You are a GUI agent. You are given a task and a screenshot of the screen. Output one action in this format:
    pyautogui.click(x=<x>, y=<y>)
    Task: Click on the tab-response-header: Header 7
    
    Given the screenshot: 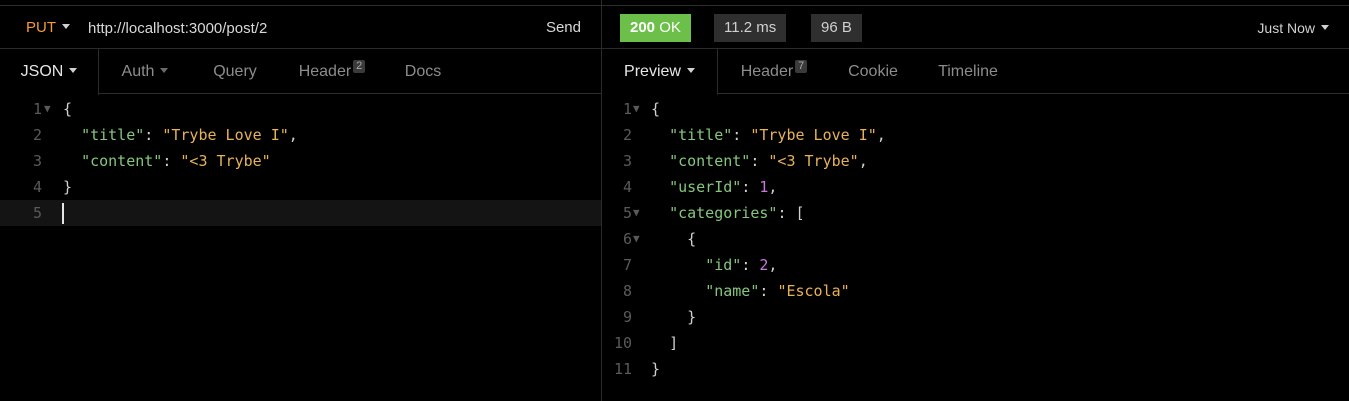 What is the action you would take?
    pyautogui.click(x=774, y=71)
    